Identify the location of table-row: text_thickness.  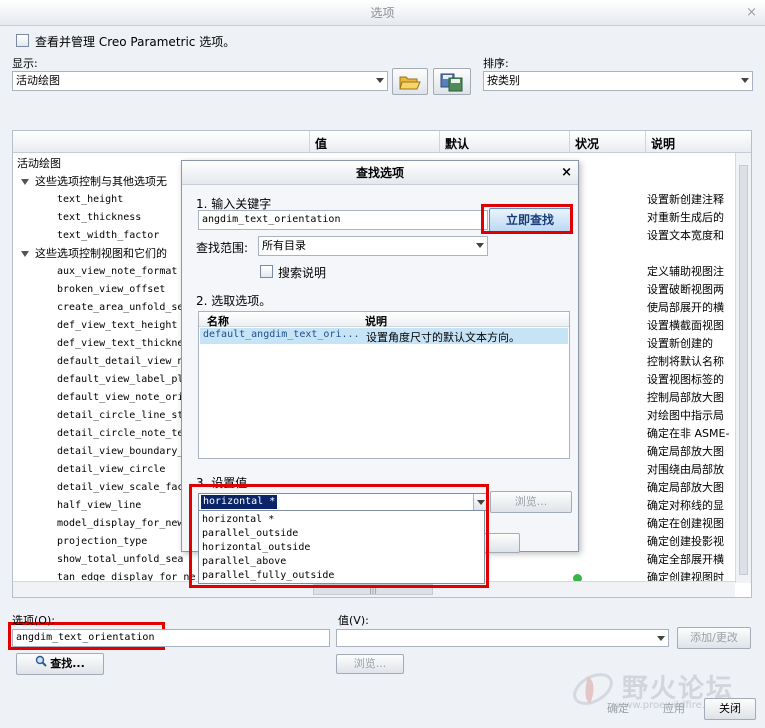
(99, 218).